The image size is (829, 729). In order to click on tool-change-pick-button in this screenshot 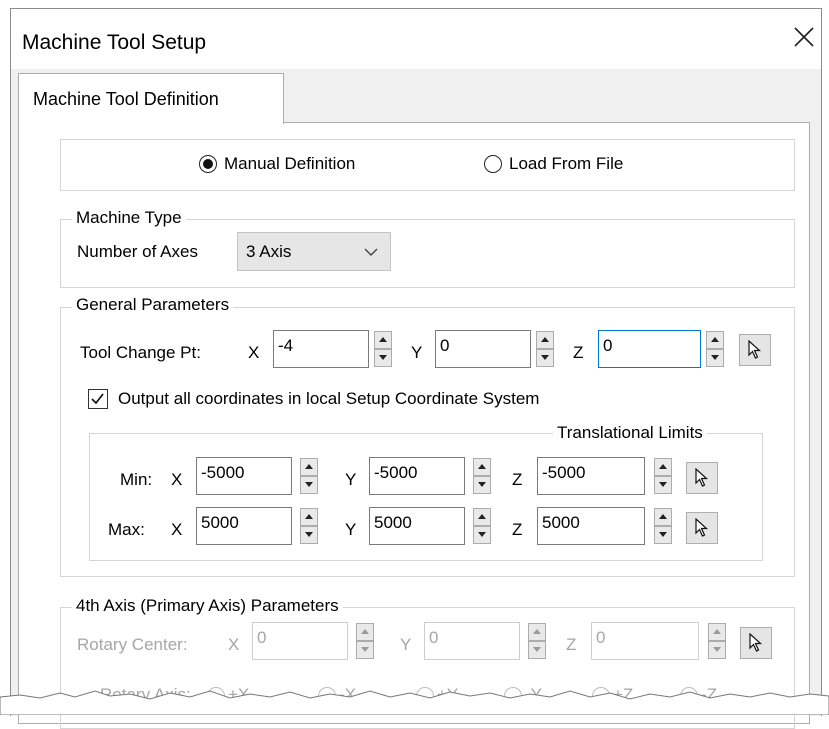, I will do `click(755, 350)`.